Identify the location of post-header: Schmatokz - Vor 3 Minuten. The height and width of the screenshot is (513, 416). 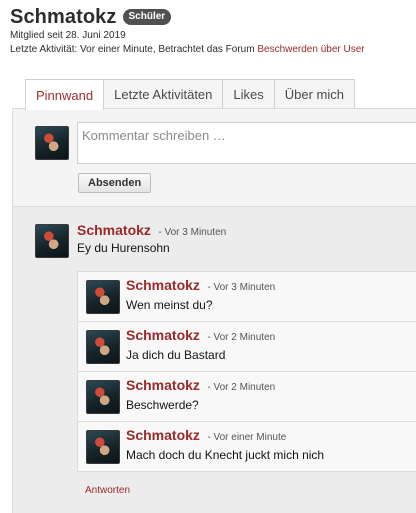
(151, 231).